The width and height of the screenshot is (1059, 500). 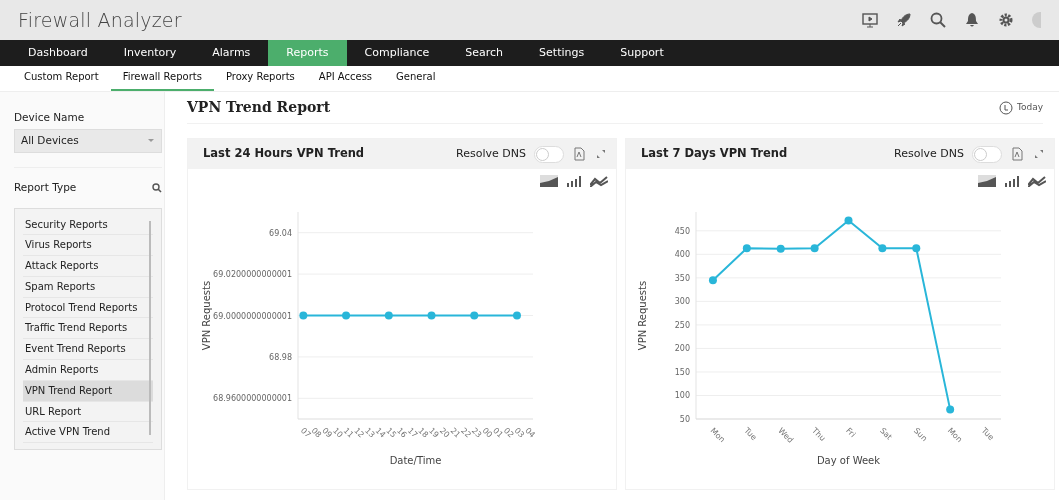 I want to click on axis-tick-label: 69.0000000000001, so click(x=252, y=316).